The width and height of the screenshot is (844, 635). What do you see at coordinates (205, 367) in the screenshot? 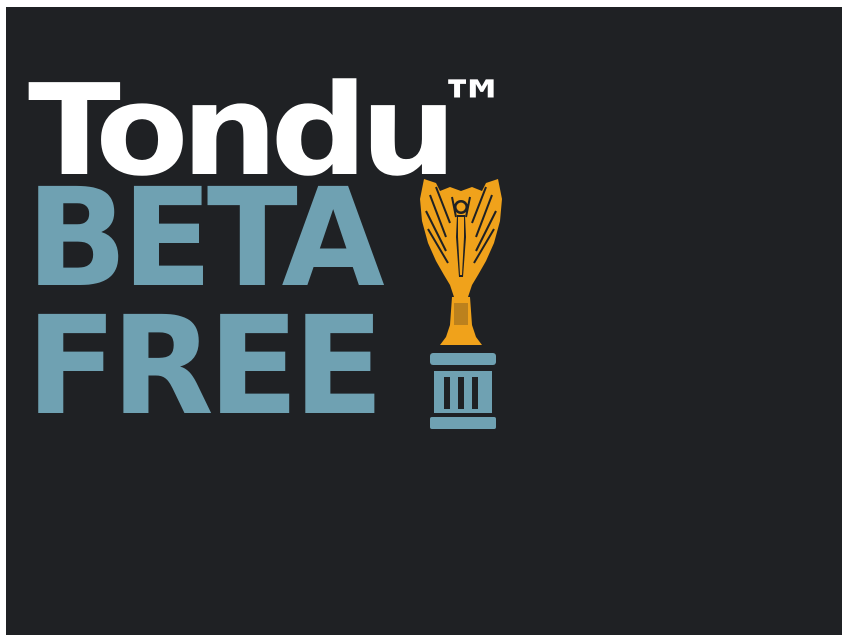
I see `wordmark-line-free: FREE` at bounding box center [205, 367].